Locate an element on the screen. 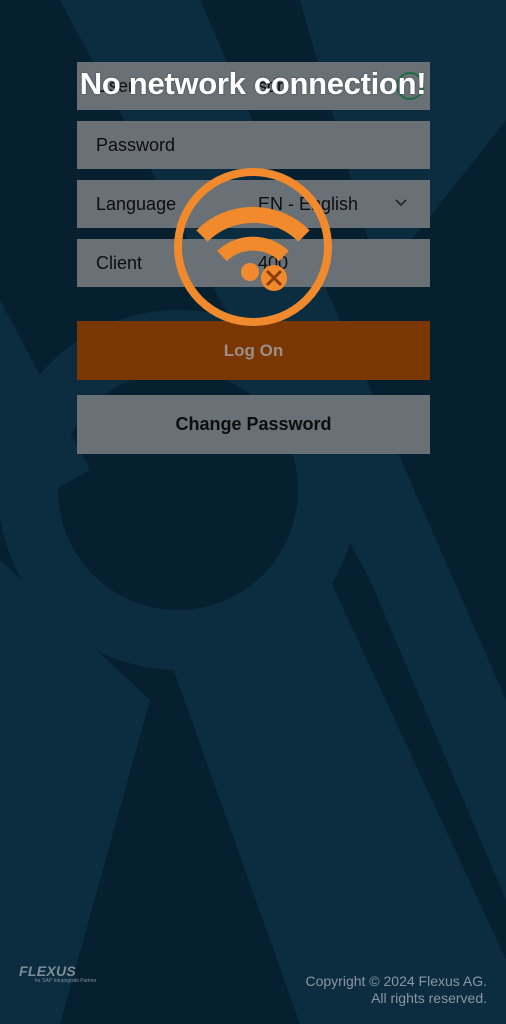 The width and height of the screenshot is (506, 1024). copyright-line-1: Copyright © 2024 Flexus AG. is located at coordinates (396, 981).